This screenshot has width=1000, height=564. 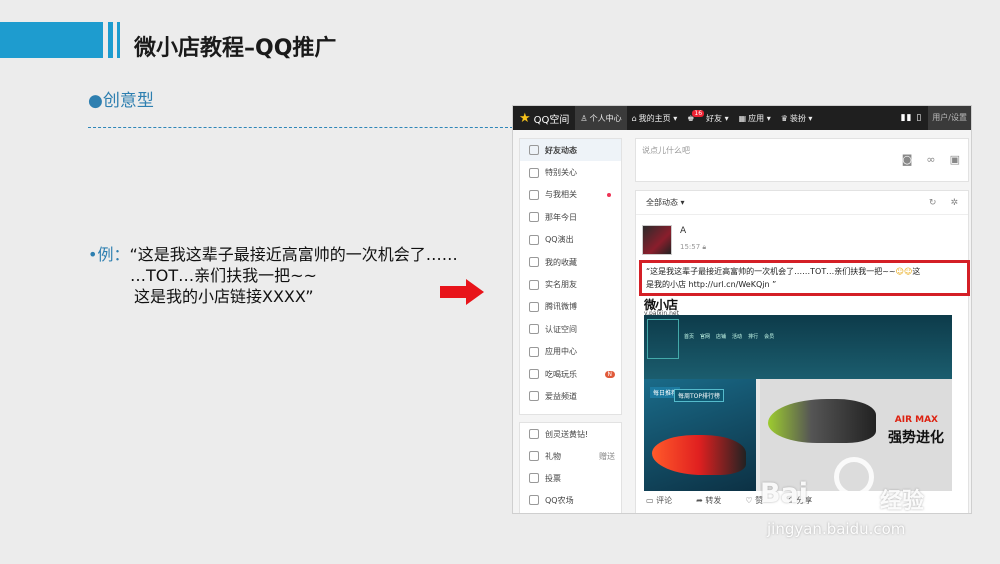 I want to click on slide-title: 微小店教程–QQ推广, so click(x=235, y=48).